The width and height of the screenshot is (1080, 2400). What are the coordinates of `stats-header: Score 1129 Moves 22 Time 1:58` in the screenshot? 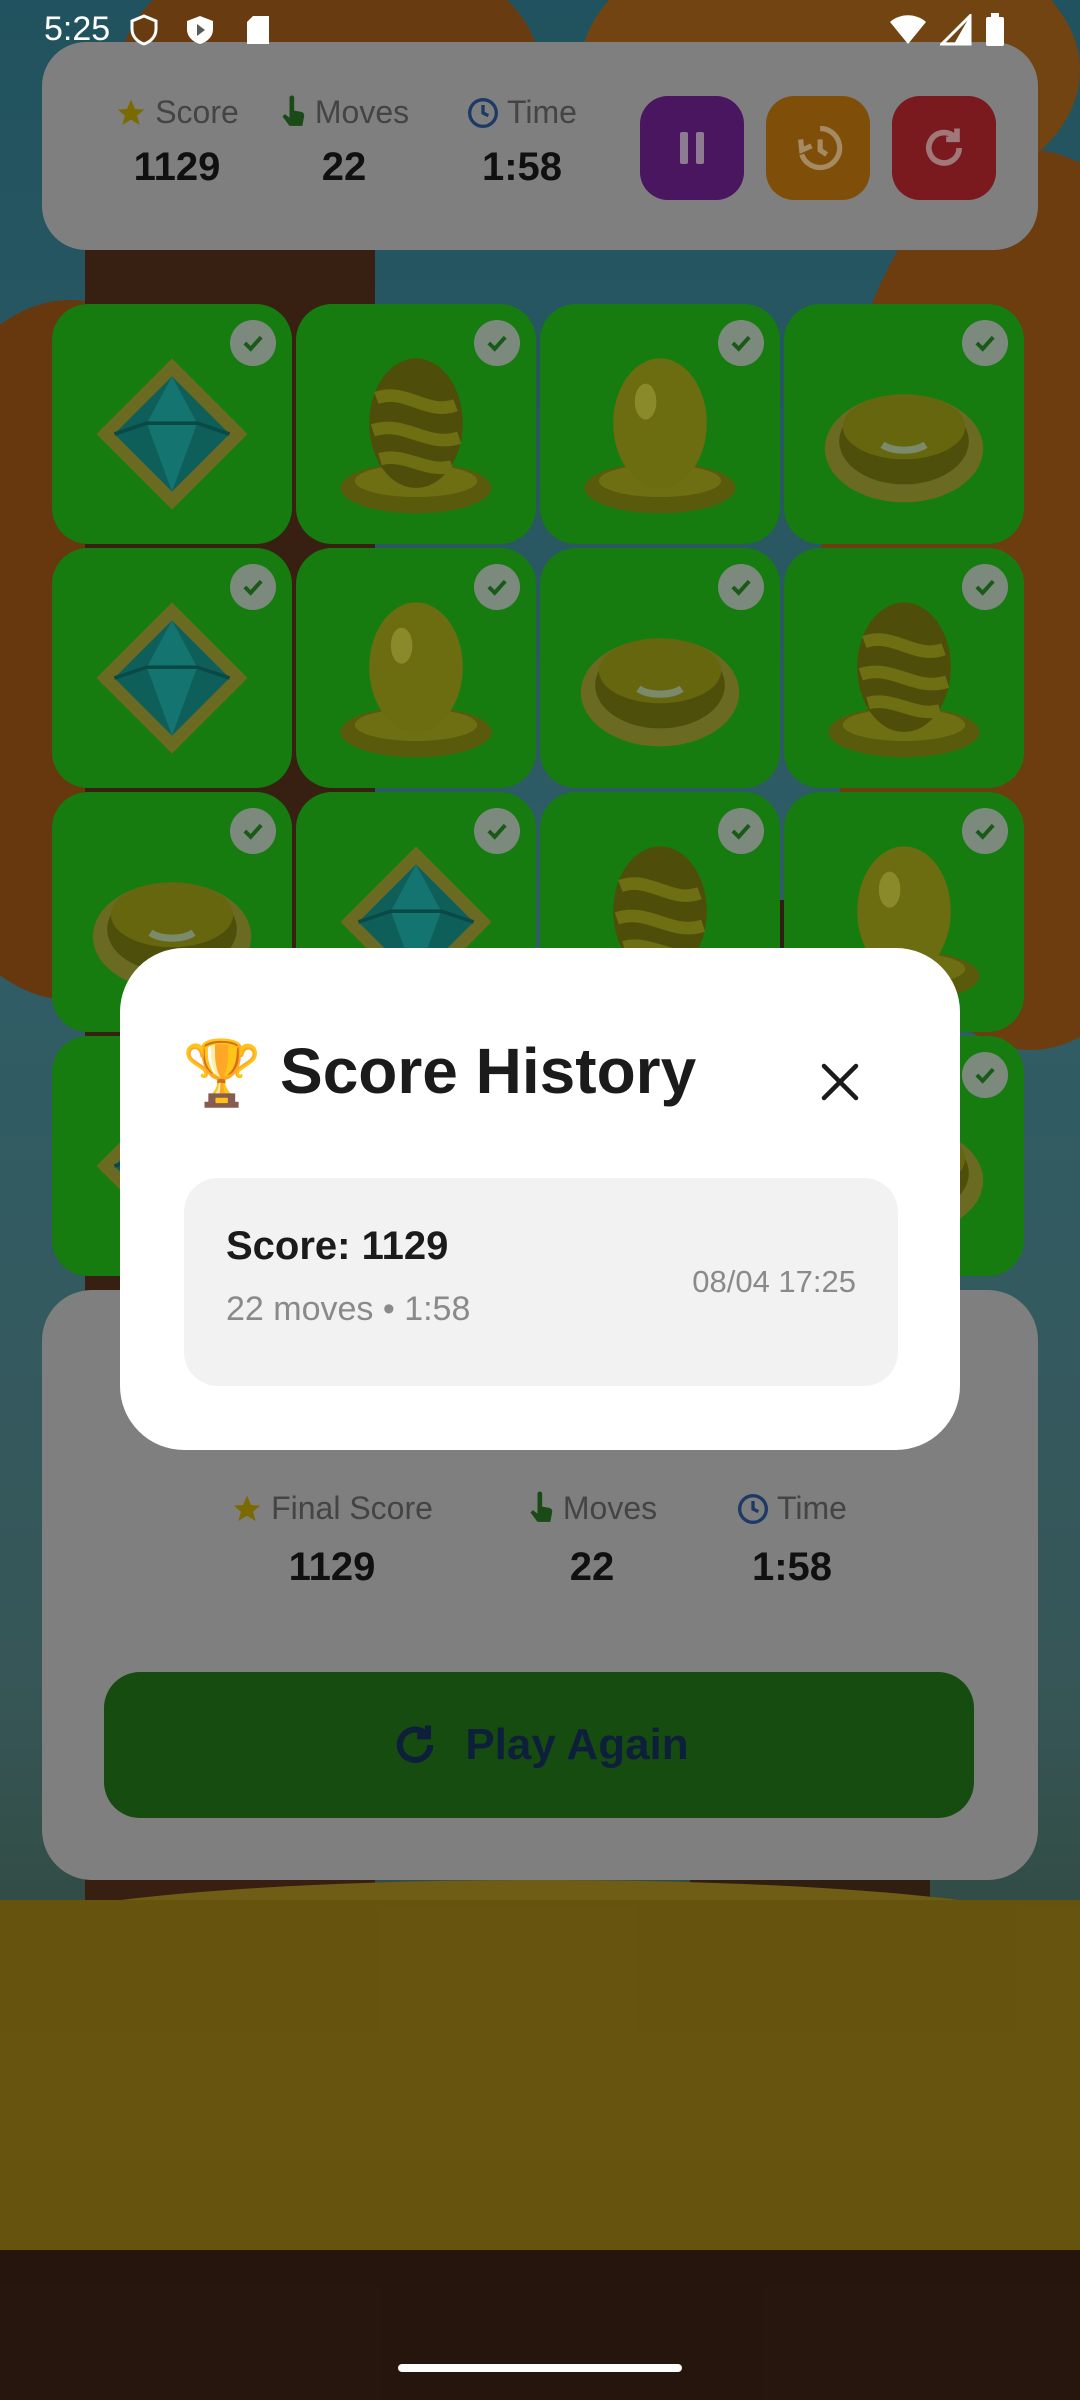 It's located at (540, 146).